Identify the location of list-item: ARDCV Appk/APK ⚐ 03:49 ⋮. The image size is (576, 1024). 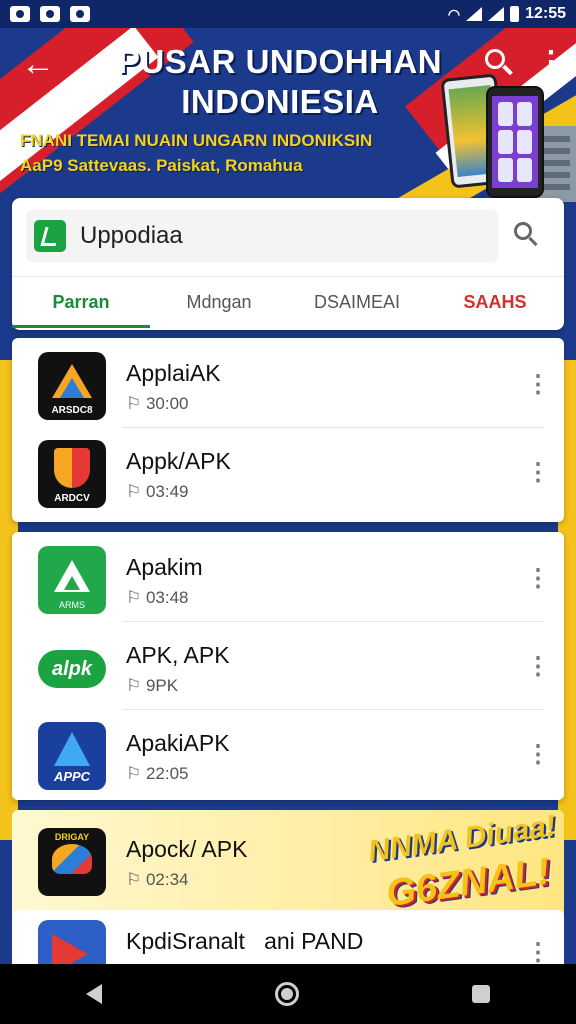
(288, 473).